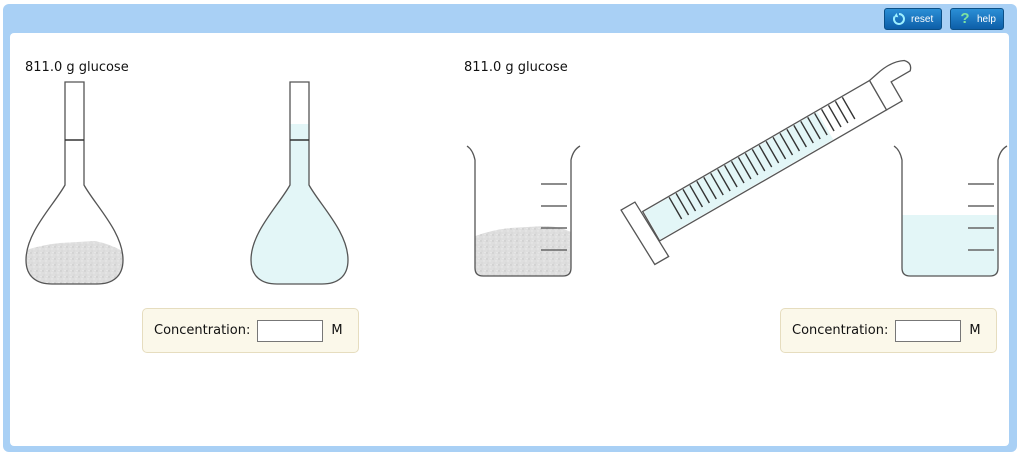 This screenshot has height=455, width=1024. I want to click on beaker-solid, so click(523, 211).